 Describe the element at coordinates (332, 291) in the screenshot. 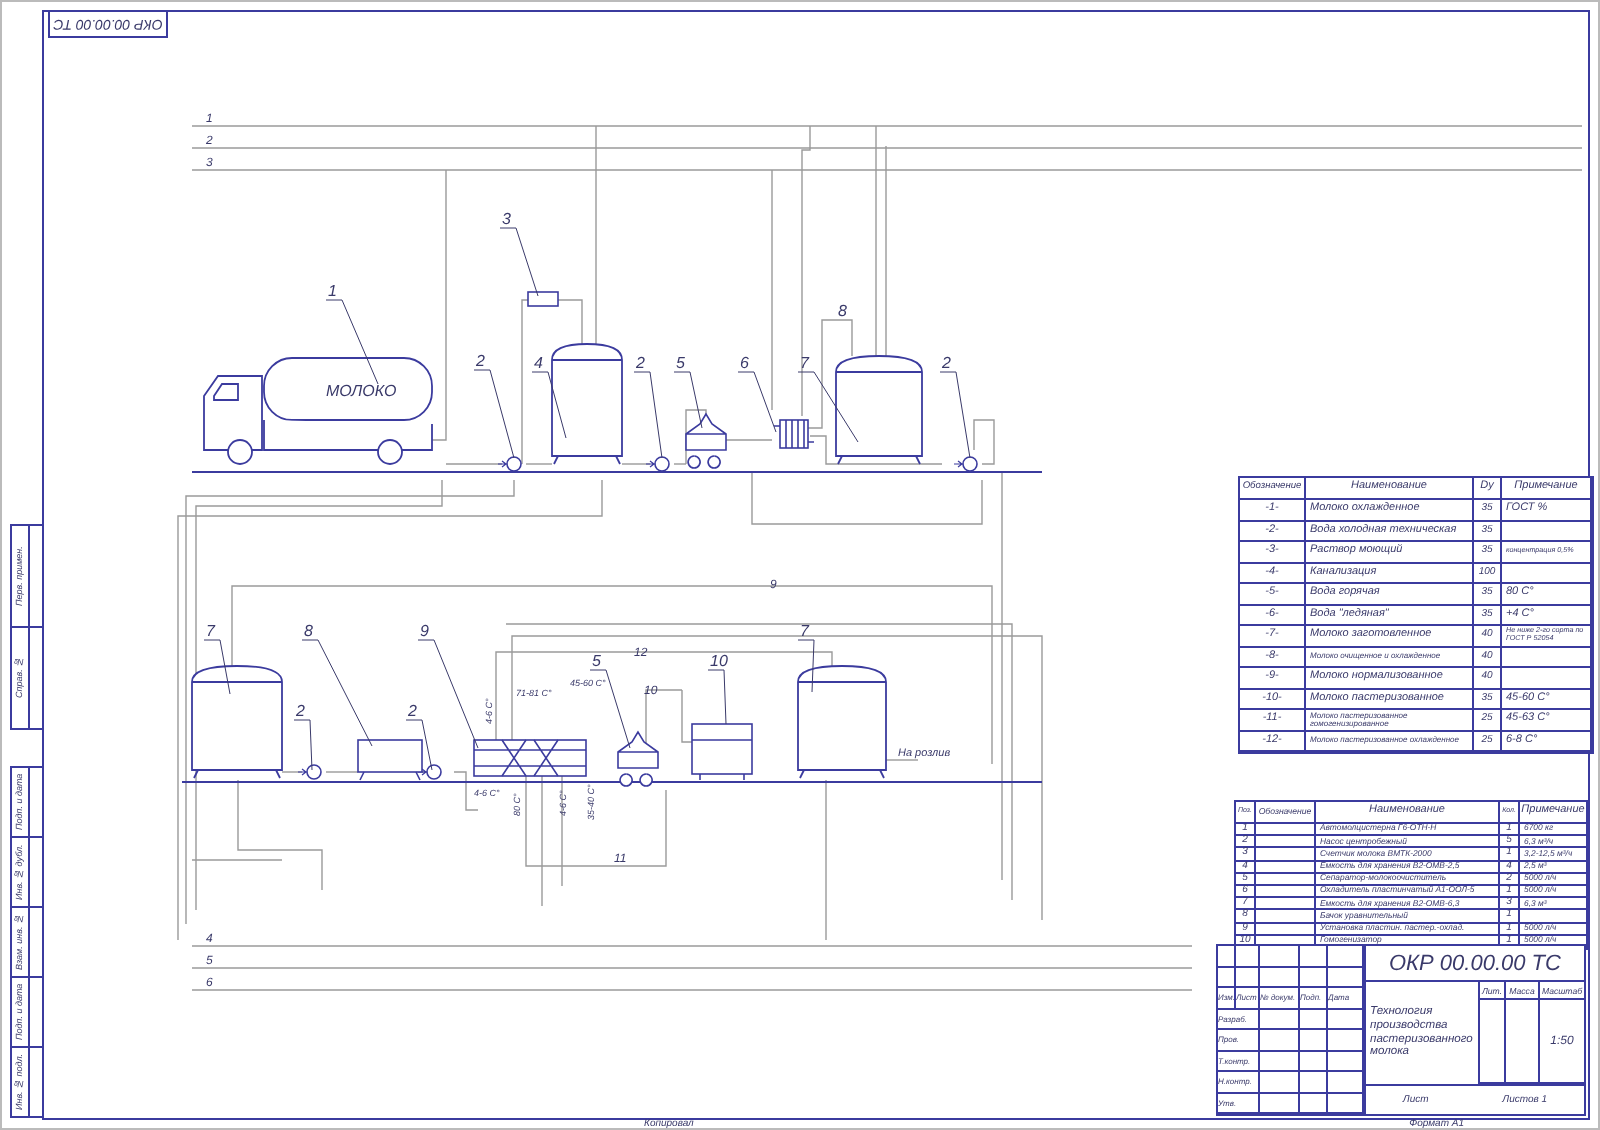

I see `callout-number: 1` at that location.